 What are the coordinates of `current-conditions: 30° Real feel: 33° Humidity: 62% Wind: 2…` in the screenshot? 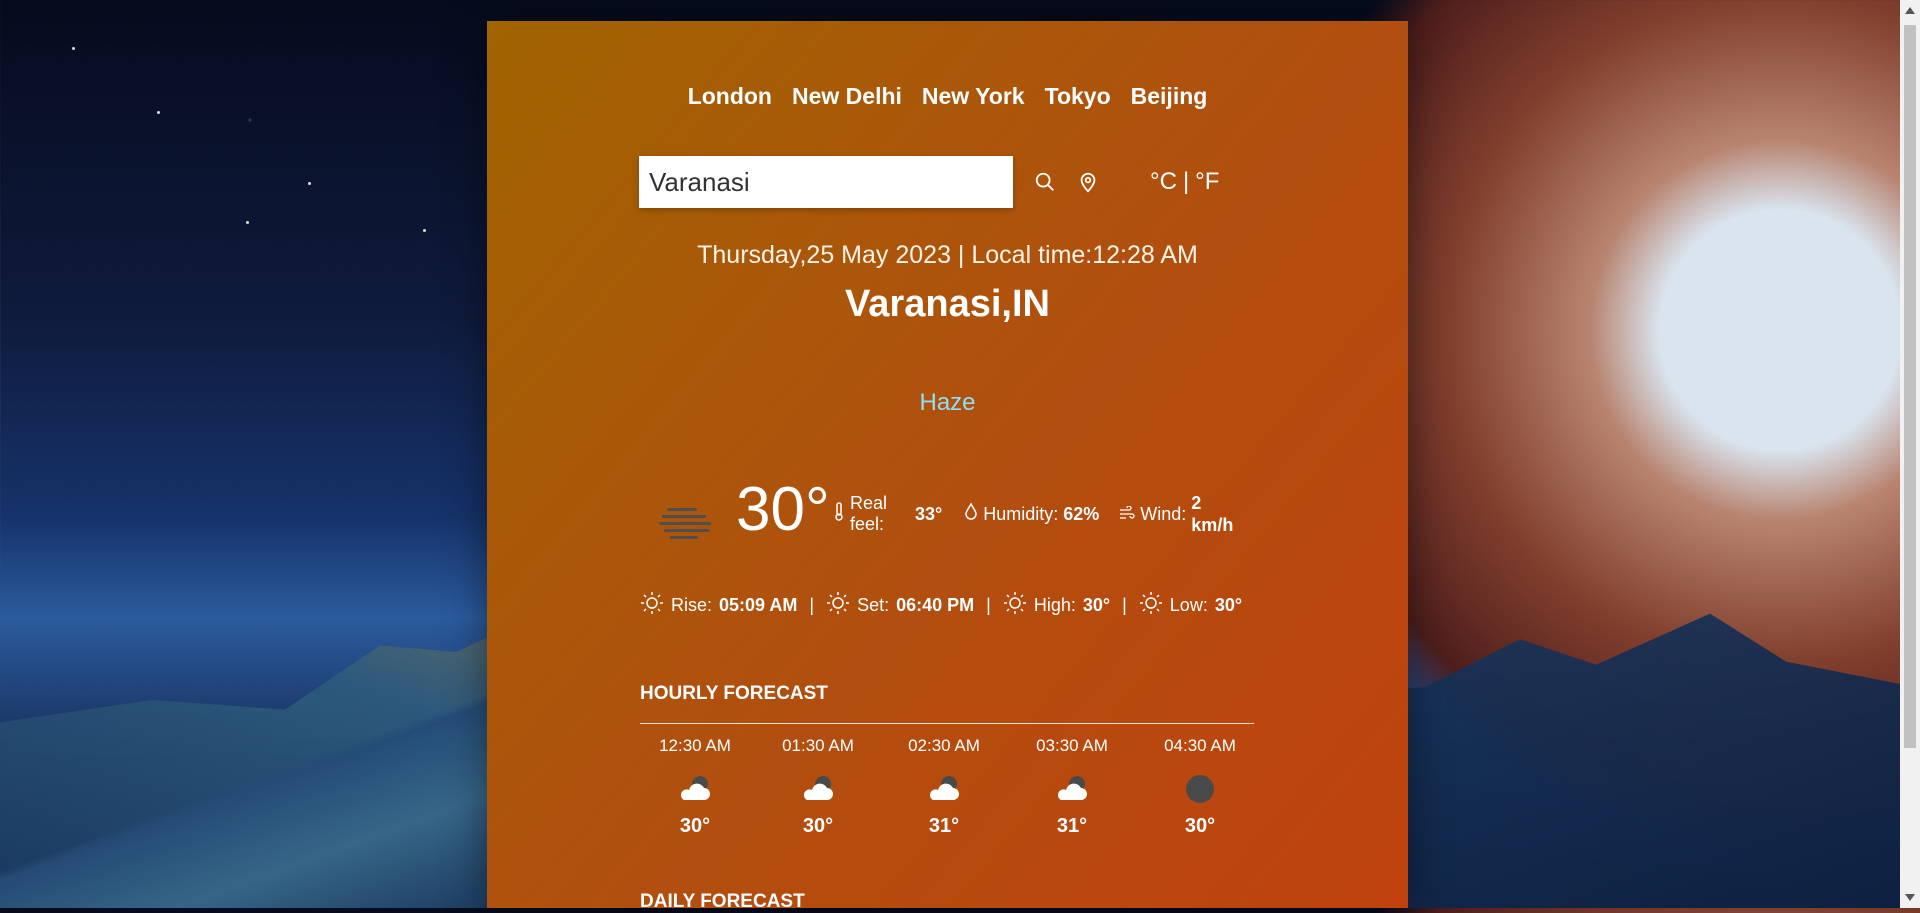 It's located at (946, 527).